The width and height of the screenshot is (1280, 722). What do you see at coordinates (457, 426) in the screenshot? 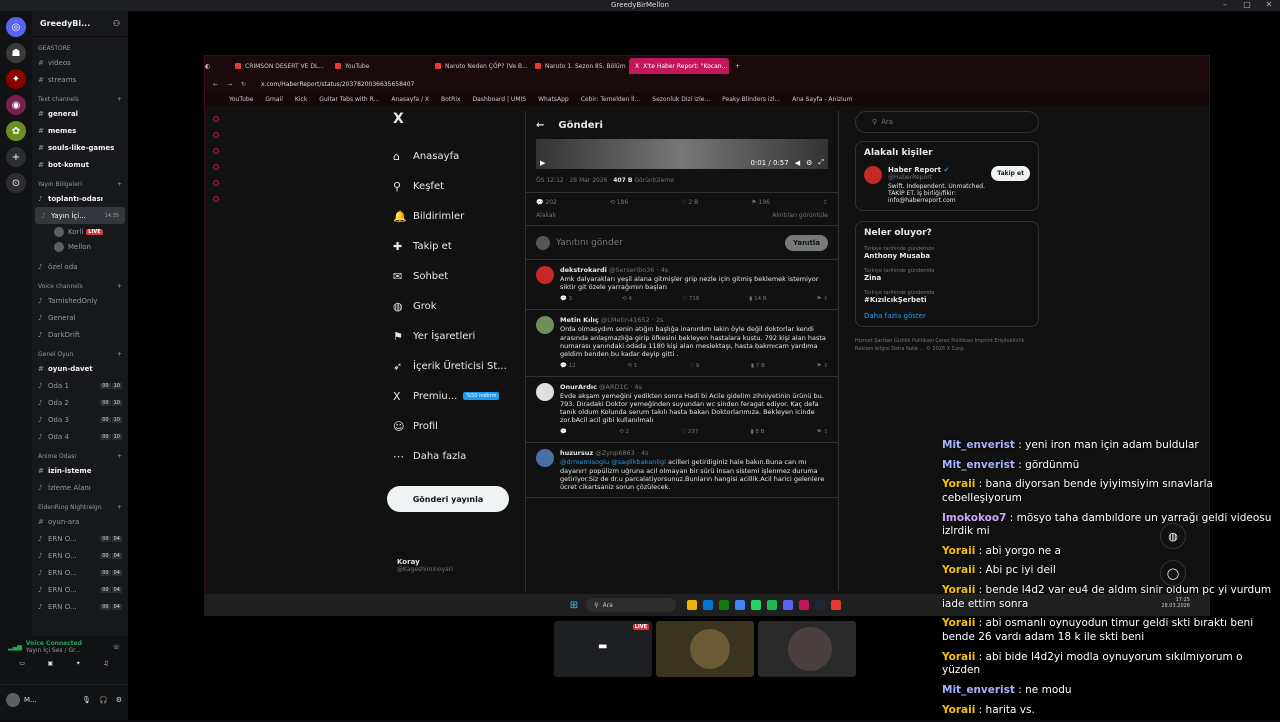
I see `nav-item-profile: ☺ Profil` at bounding box center [457, 426].